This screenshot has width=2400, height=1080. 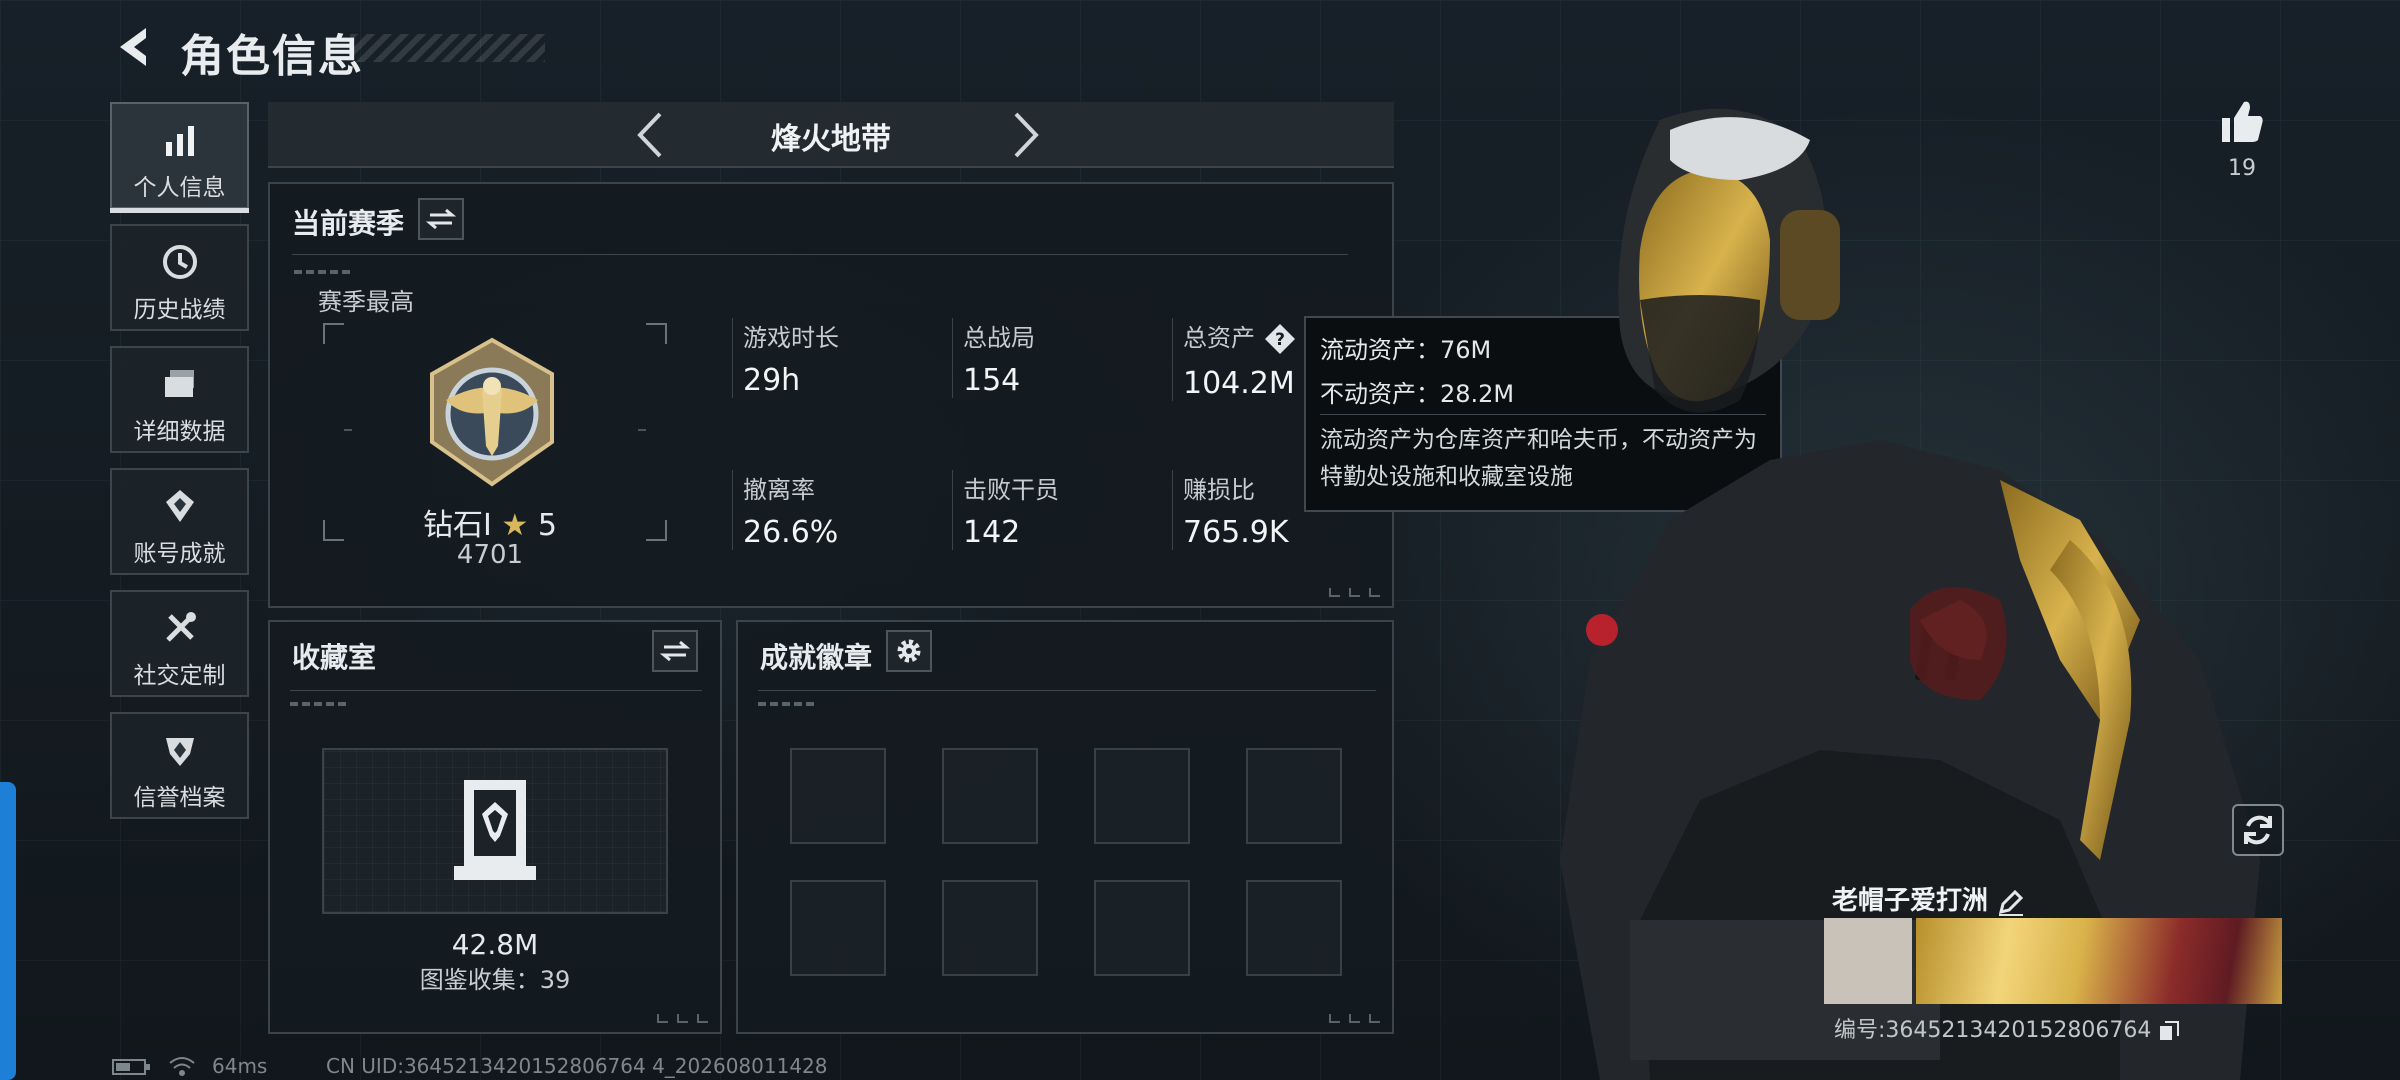 I want to click on collection-title: 收藏室, so click(x=334, y=657).